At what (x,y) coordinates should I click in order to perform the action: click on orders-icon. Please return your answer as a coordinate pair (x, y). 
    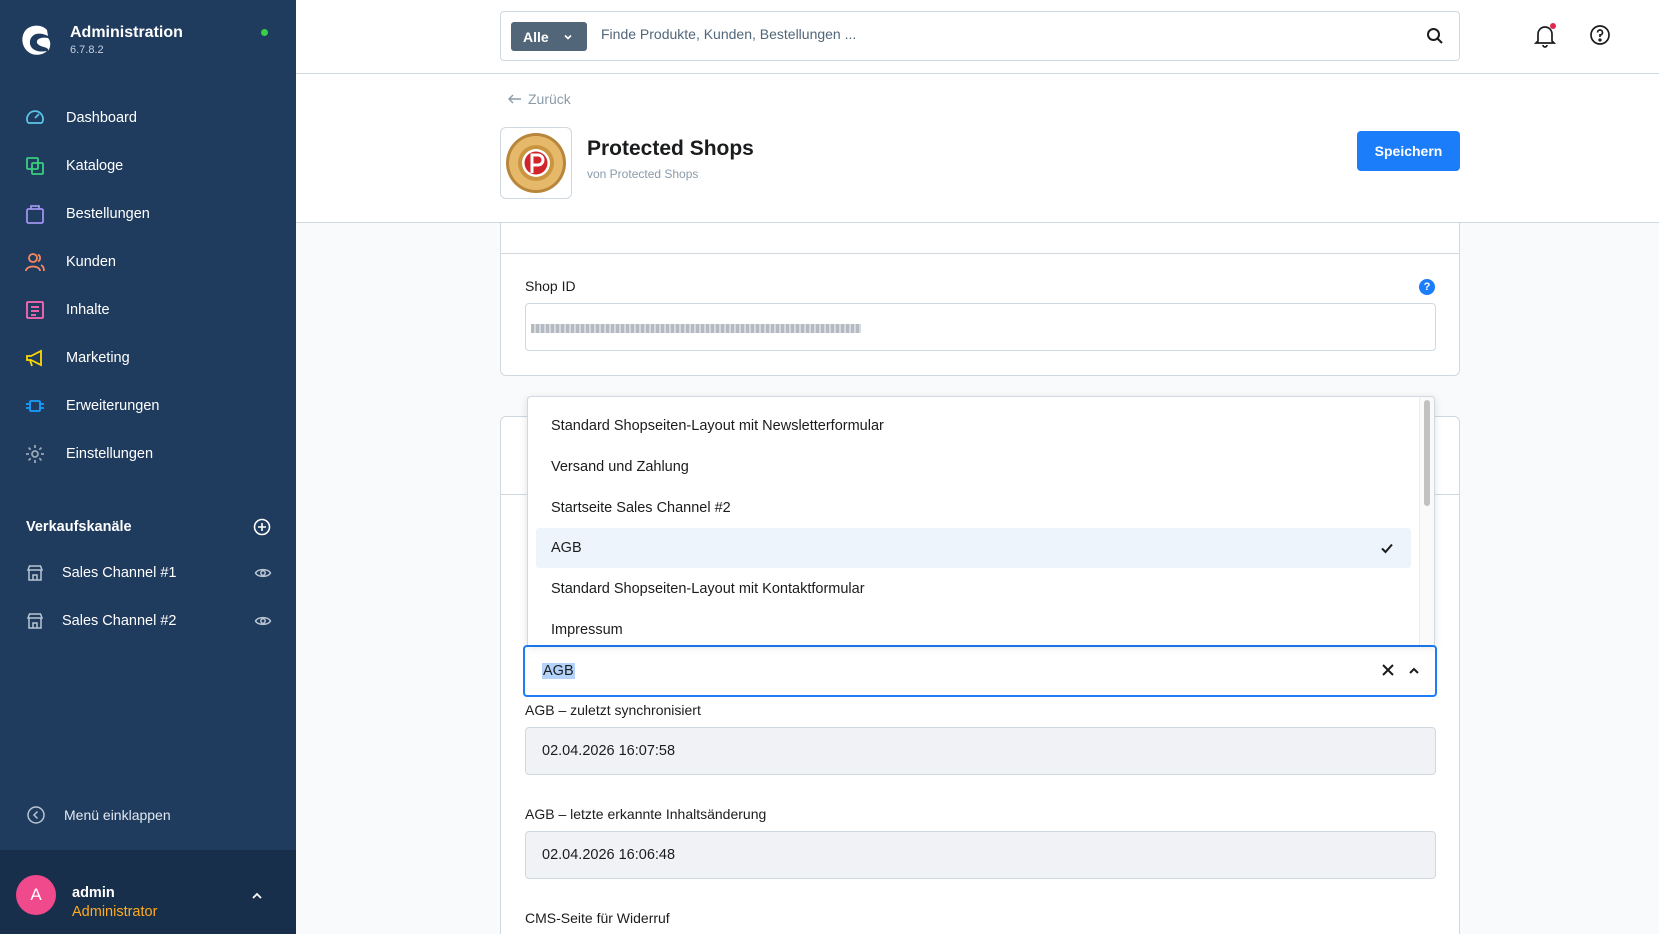
    Looking at the image, I should click on (35, 214).